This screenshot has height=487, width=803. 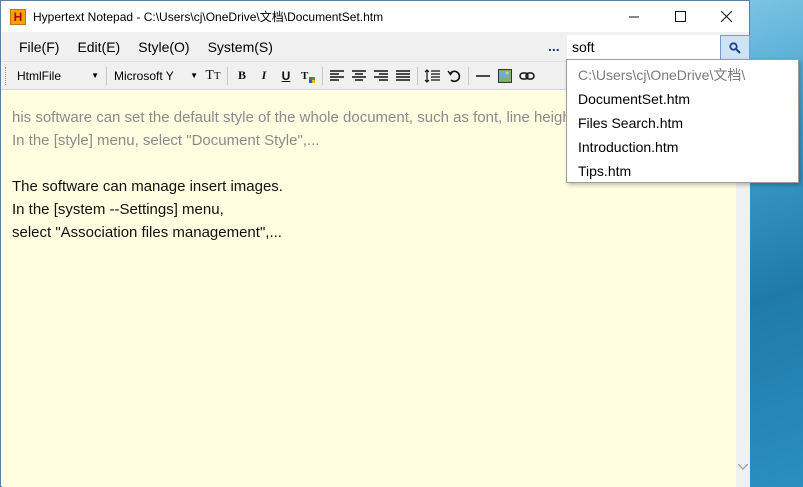 I want to click on minimize-icon, so click(x=633, y=17).